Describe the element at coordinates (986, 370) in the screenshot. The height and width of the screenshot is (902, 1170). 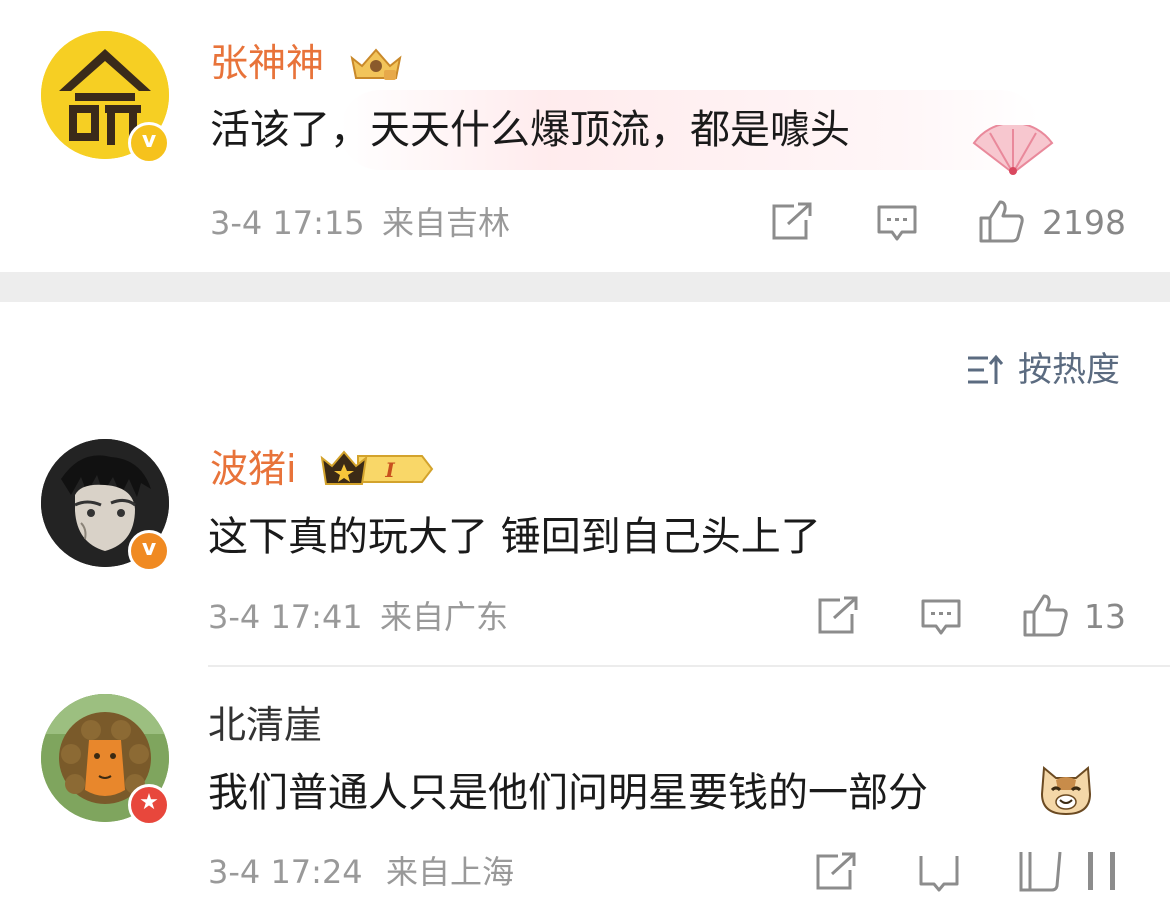
I see `sort-icon` at that location.